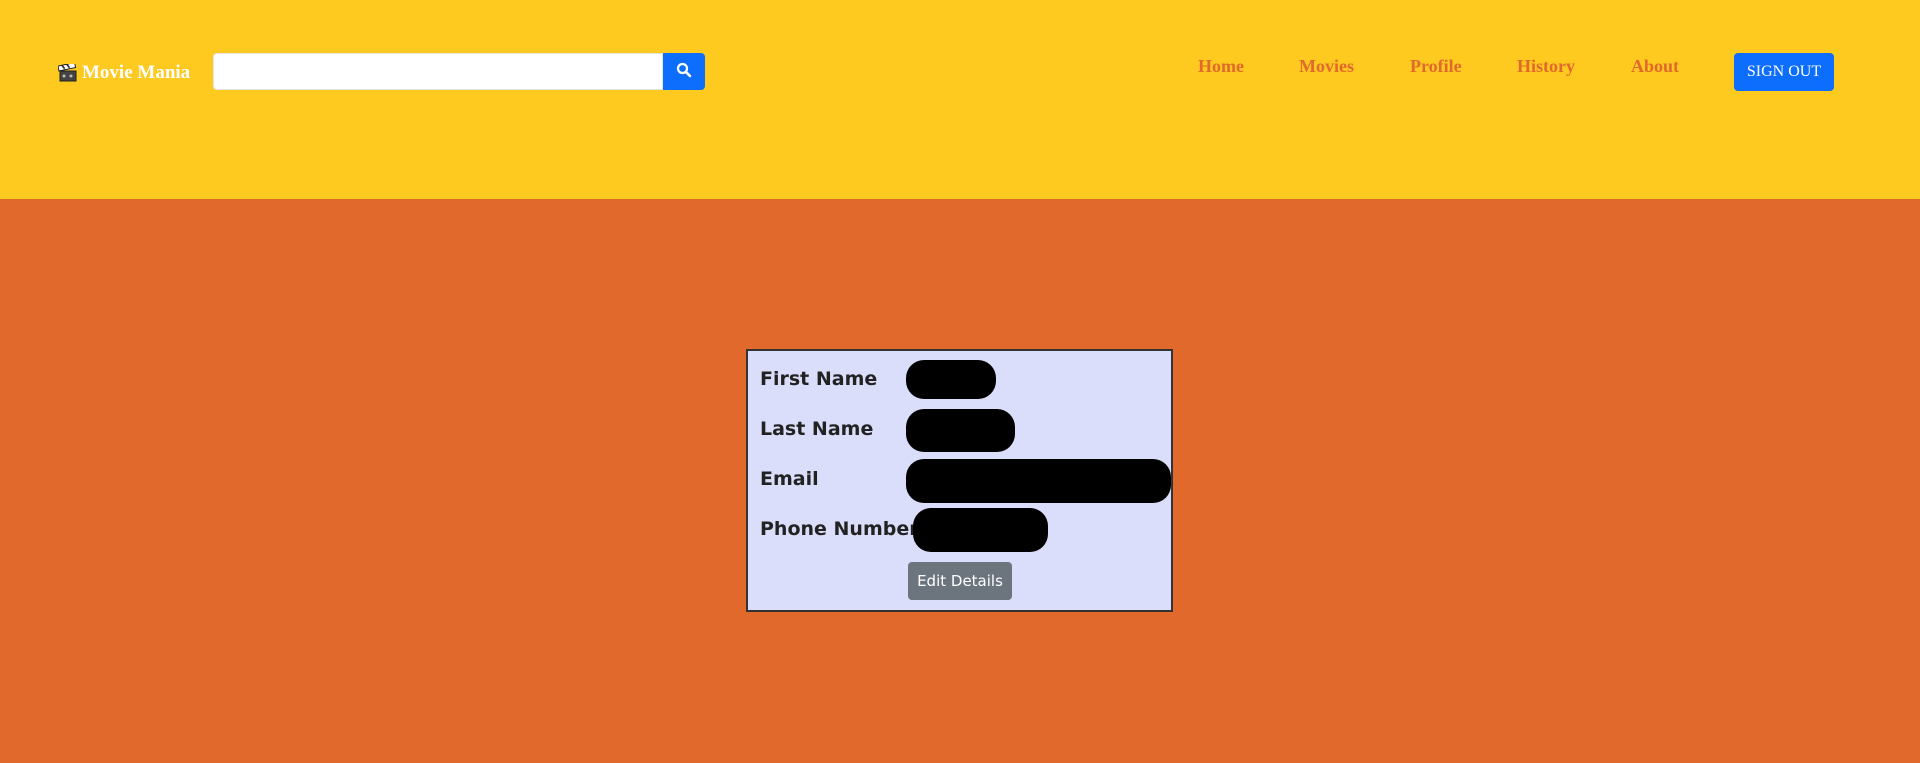 The height and width of the screenshot is (763, 1920). I want to click on first-name-label: First Name, so click(819, 379).